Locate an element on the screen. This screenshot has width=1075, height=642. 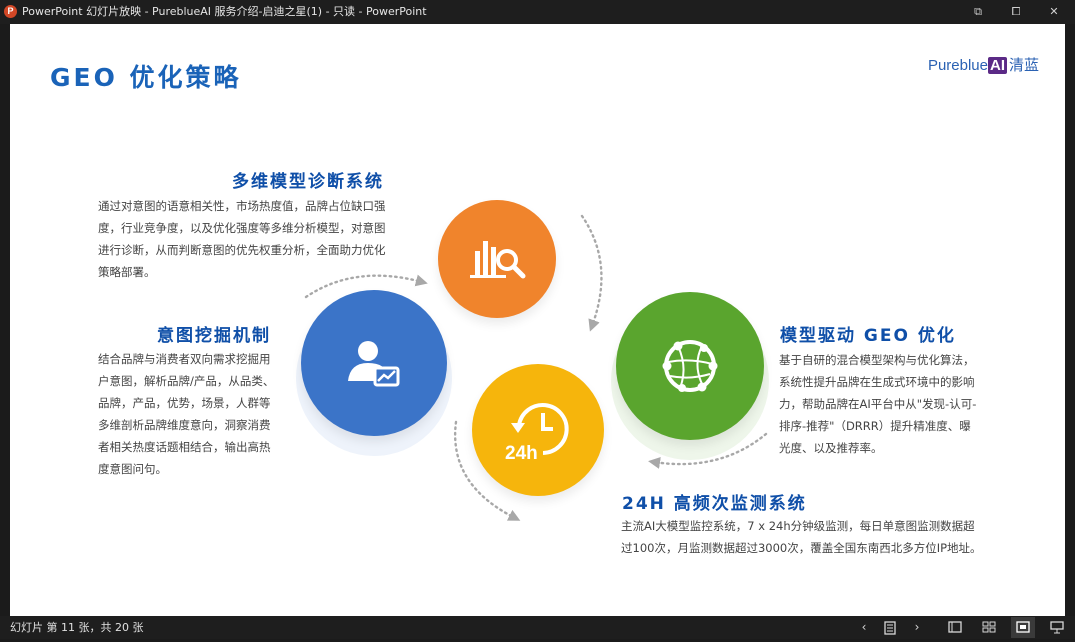
user-chart-icon is located at coordinates (374, 364).